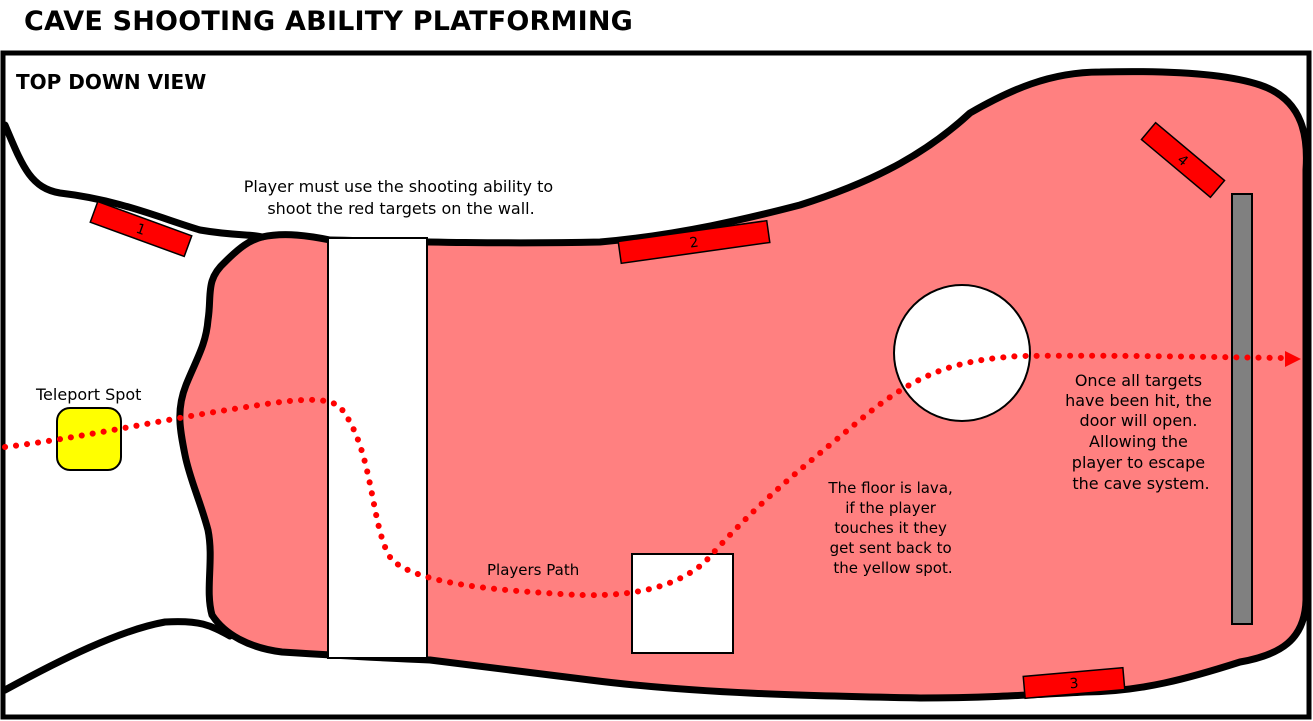 This screenshot has width=1313, height=721. Describe the element at coordinates (1074, 684) in the screenshot. I see `svg-text: 3` at that location.